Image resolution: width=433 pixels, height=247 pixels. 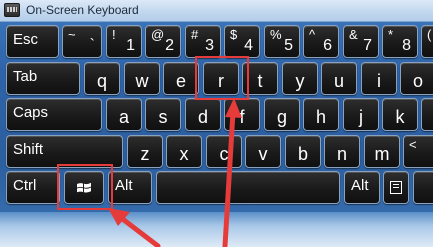 What do you see at coordinates (418, 151) in the screenshot?
I see `key-comma: <` at bounding box center [418, 151].